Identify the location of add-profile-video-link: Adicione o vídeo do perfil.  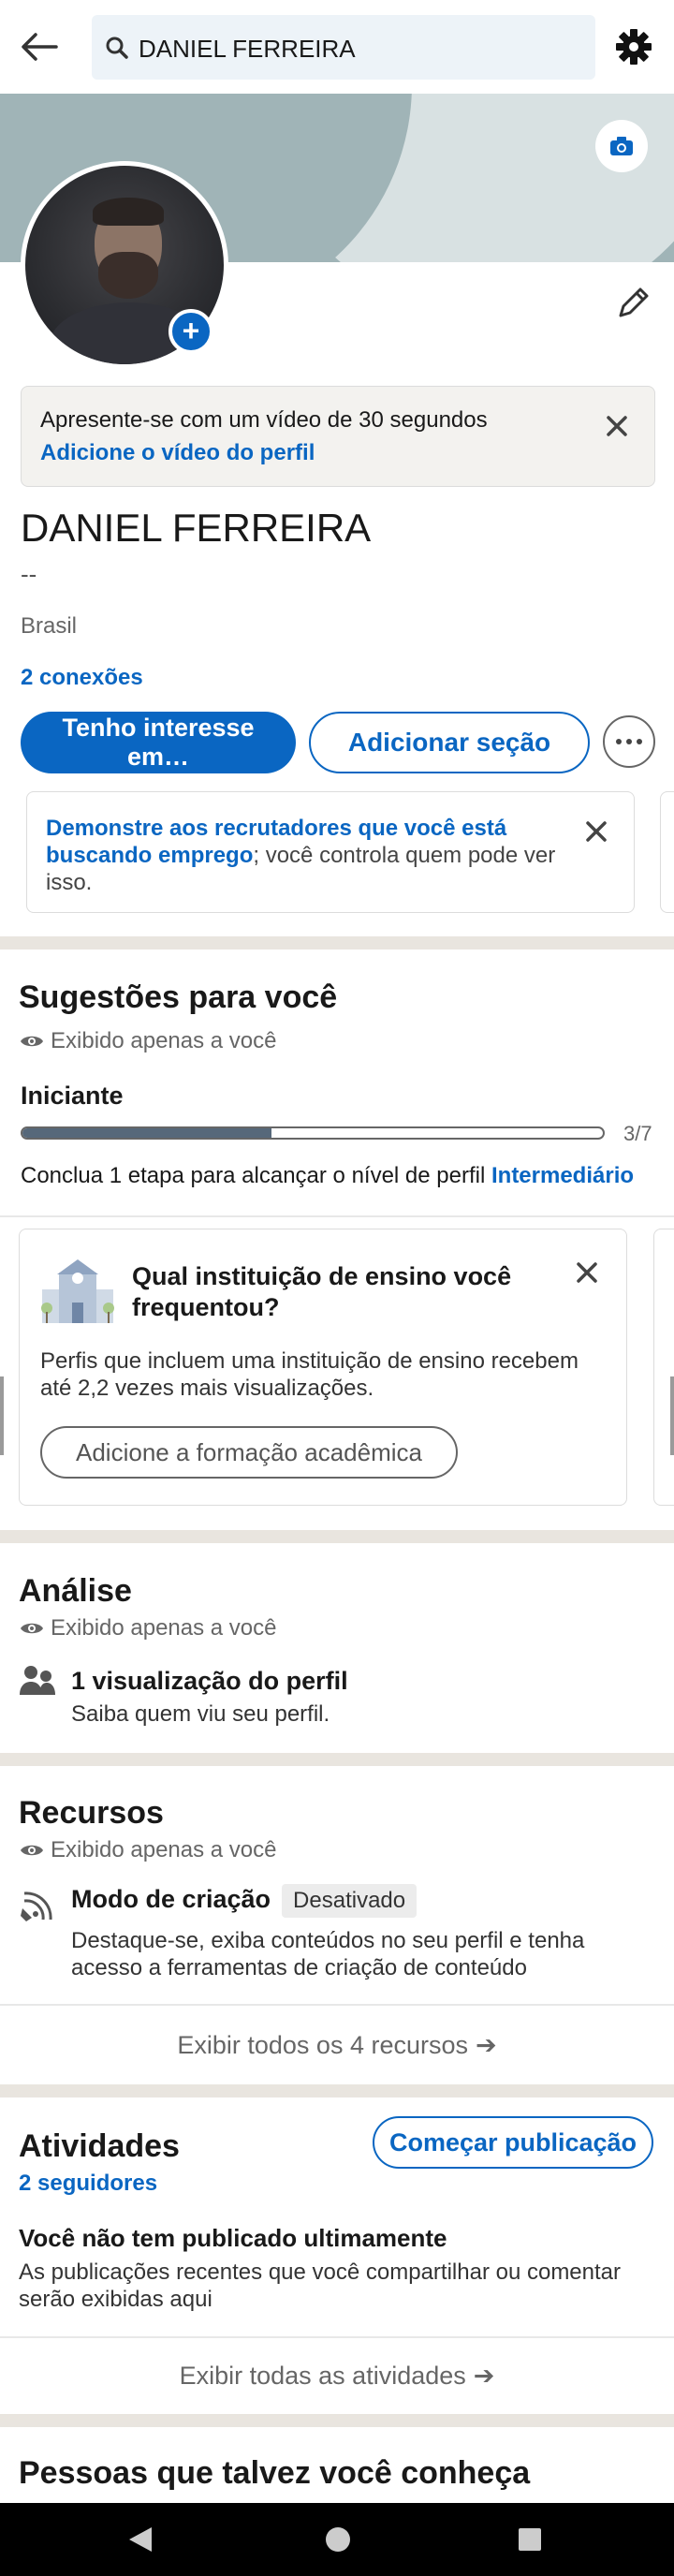
(177, 453).